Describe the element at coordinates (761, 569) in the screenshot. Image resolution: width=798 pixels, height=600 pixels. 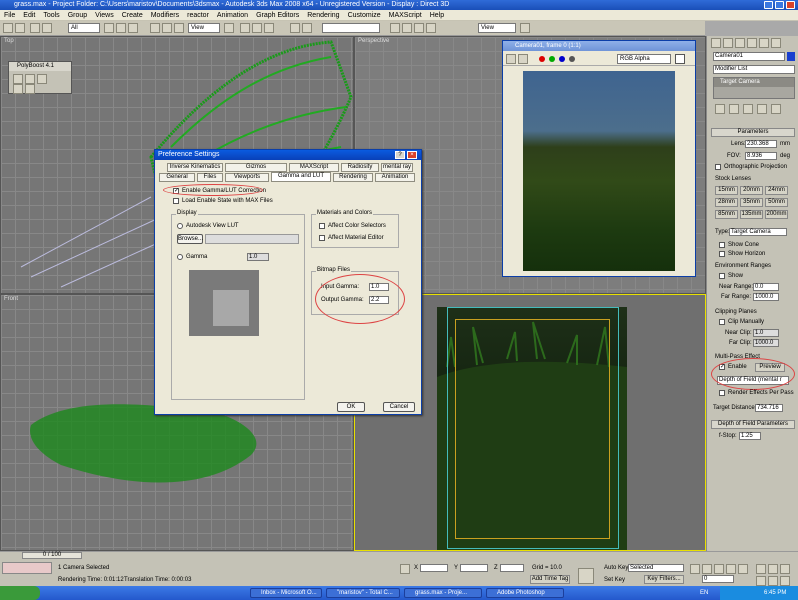
I see `zoom-icon` at that location.